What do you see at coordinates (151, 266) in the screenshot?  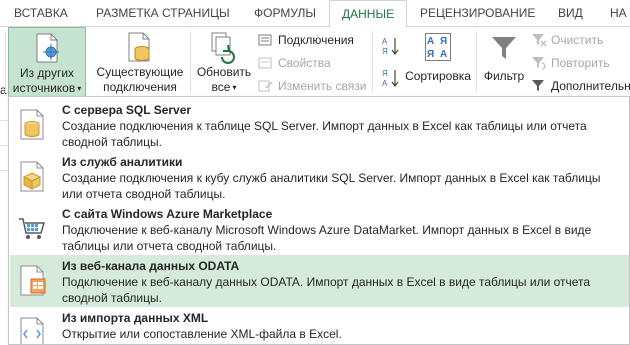 I see `menu-item-title: Из веб-канала данных ODATA` at bounding box center [151, 266].